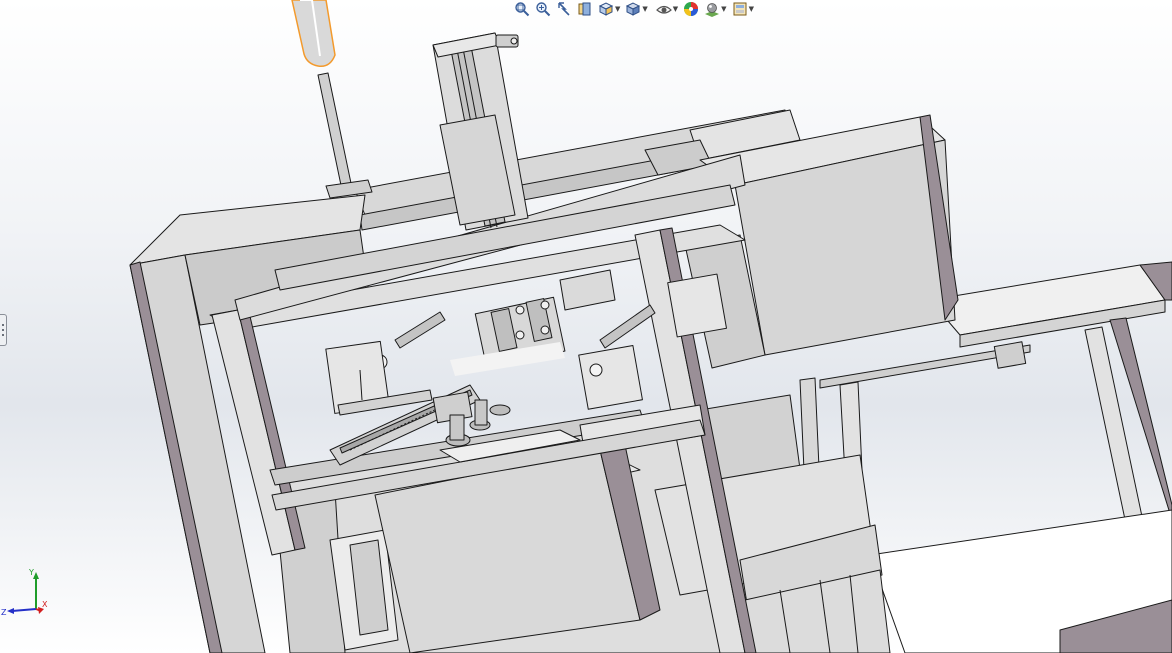 Image resolution: width=1172 pixels, height=653 pixels. What do you see at coordinates (31, 572) in the screenshot?
I see `triad-y-label: Y` at bounding box center [31, 572].